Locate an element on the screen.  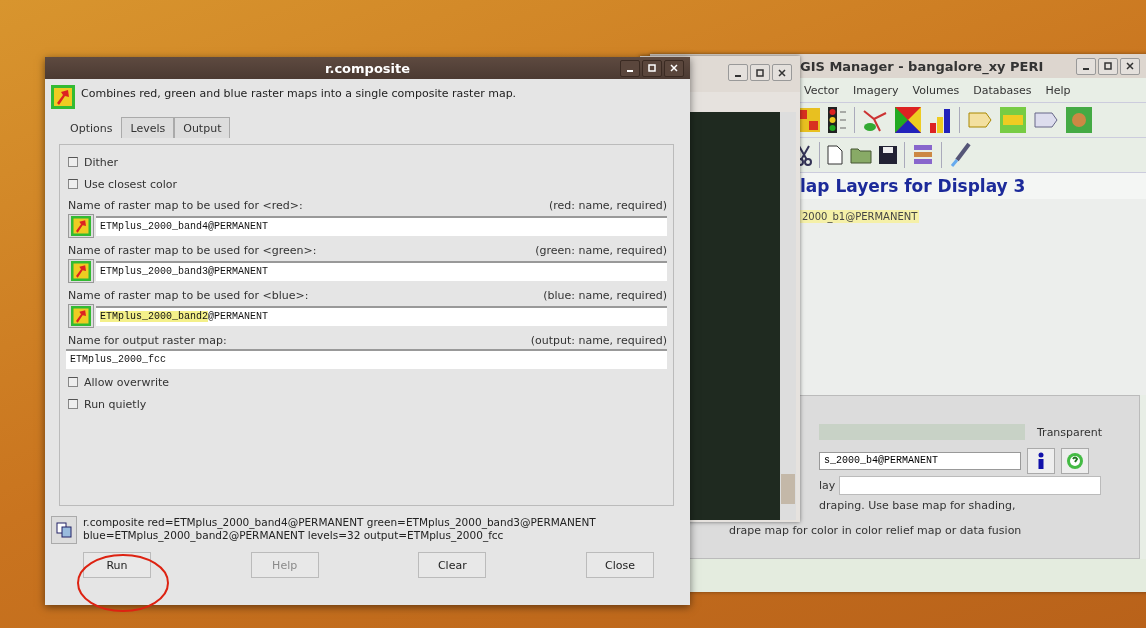
command-line: blue=ETMplus_2000_band2@PERMANENT levels=32 output=ETMplus_2000_fcc is located at coordinates (294, 535).